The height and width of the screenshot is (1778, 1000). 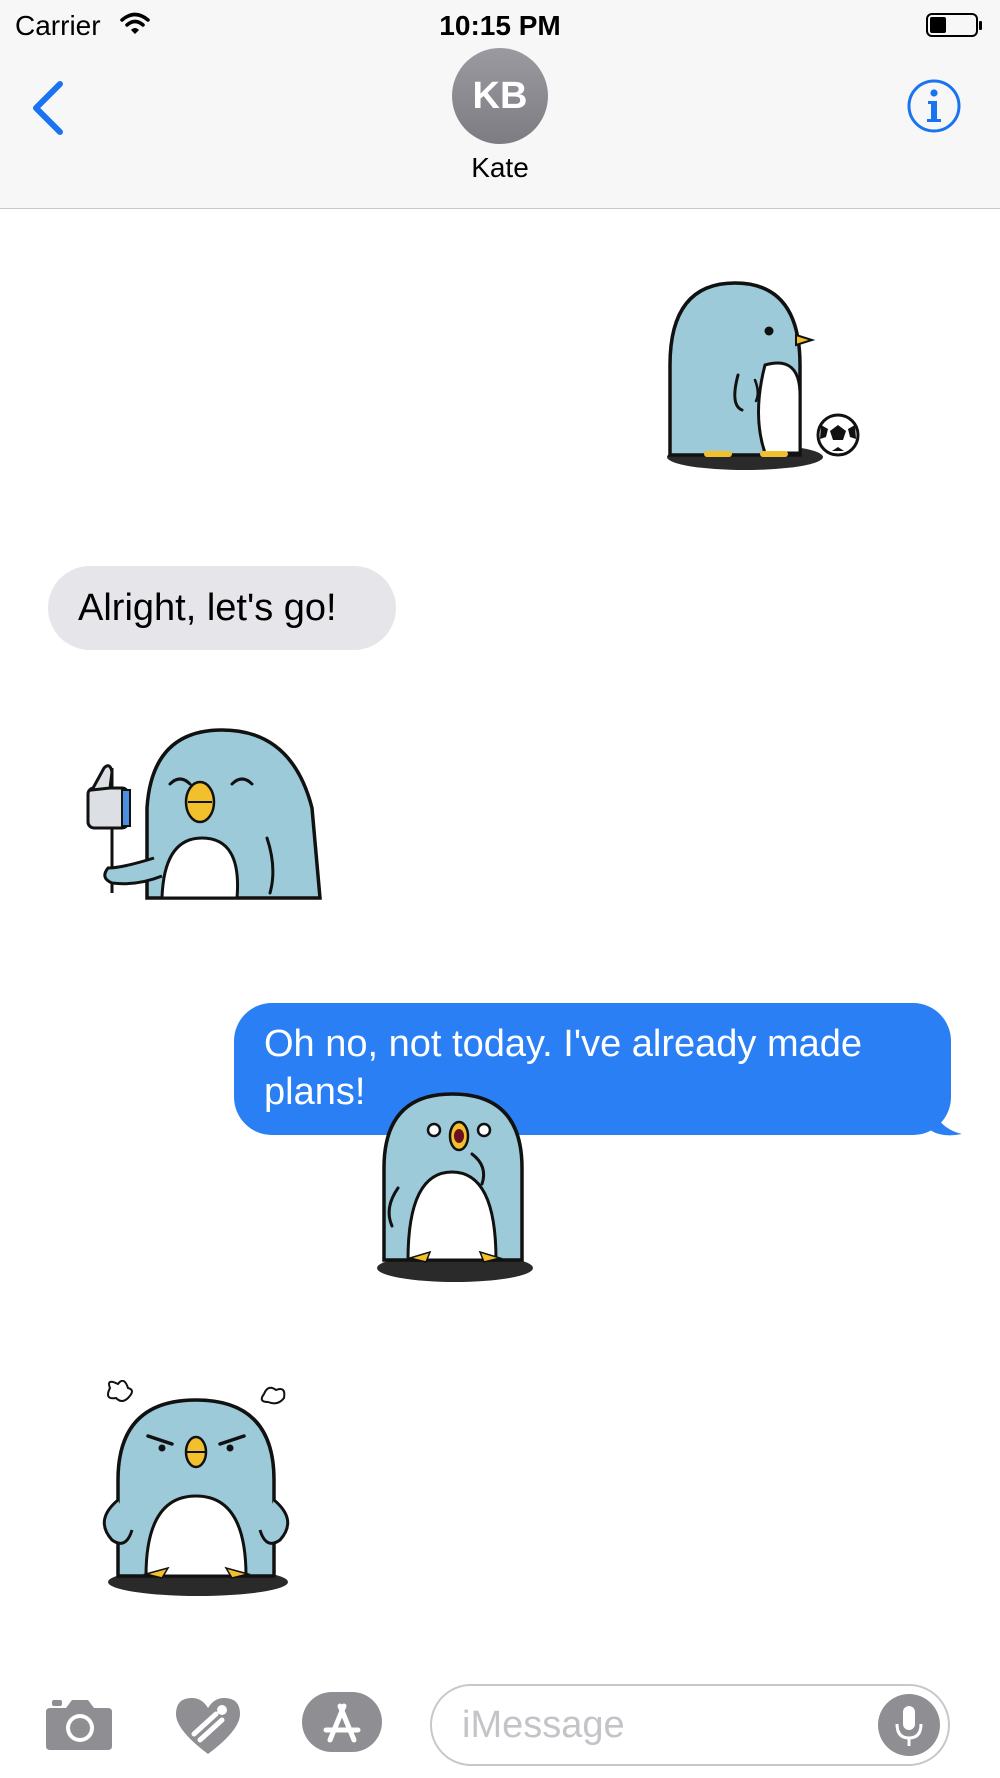 I want to click on status-bar: Carrier 10:15 PM, so click(x=500, y=24).